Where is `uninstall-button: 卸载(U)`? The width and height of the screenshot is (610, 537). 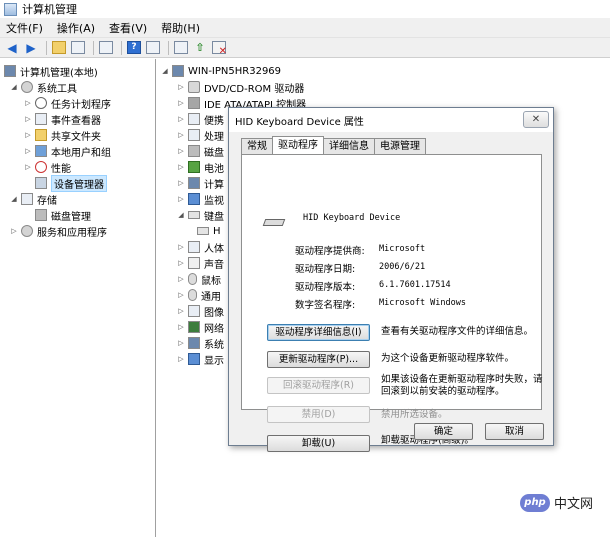 uninstall-button: 卸载(U) is located at coordinates (318, 443).